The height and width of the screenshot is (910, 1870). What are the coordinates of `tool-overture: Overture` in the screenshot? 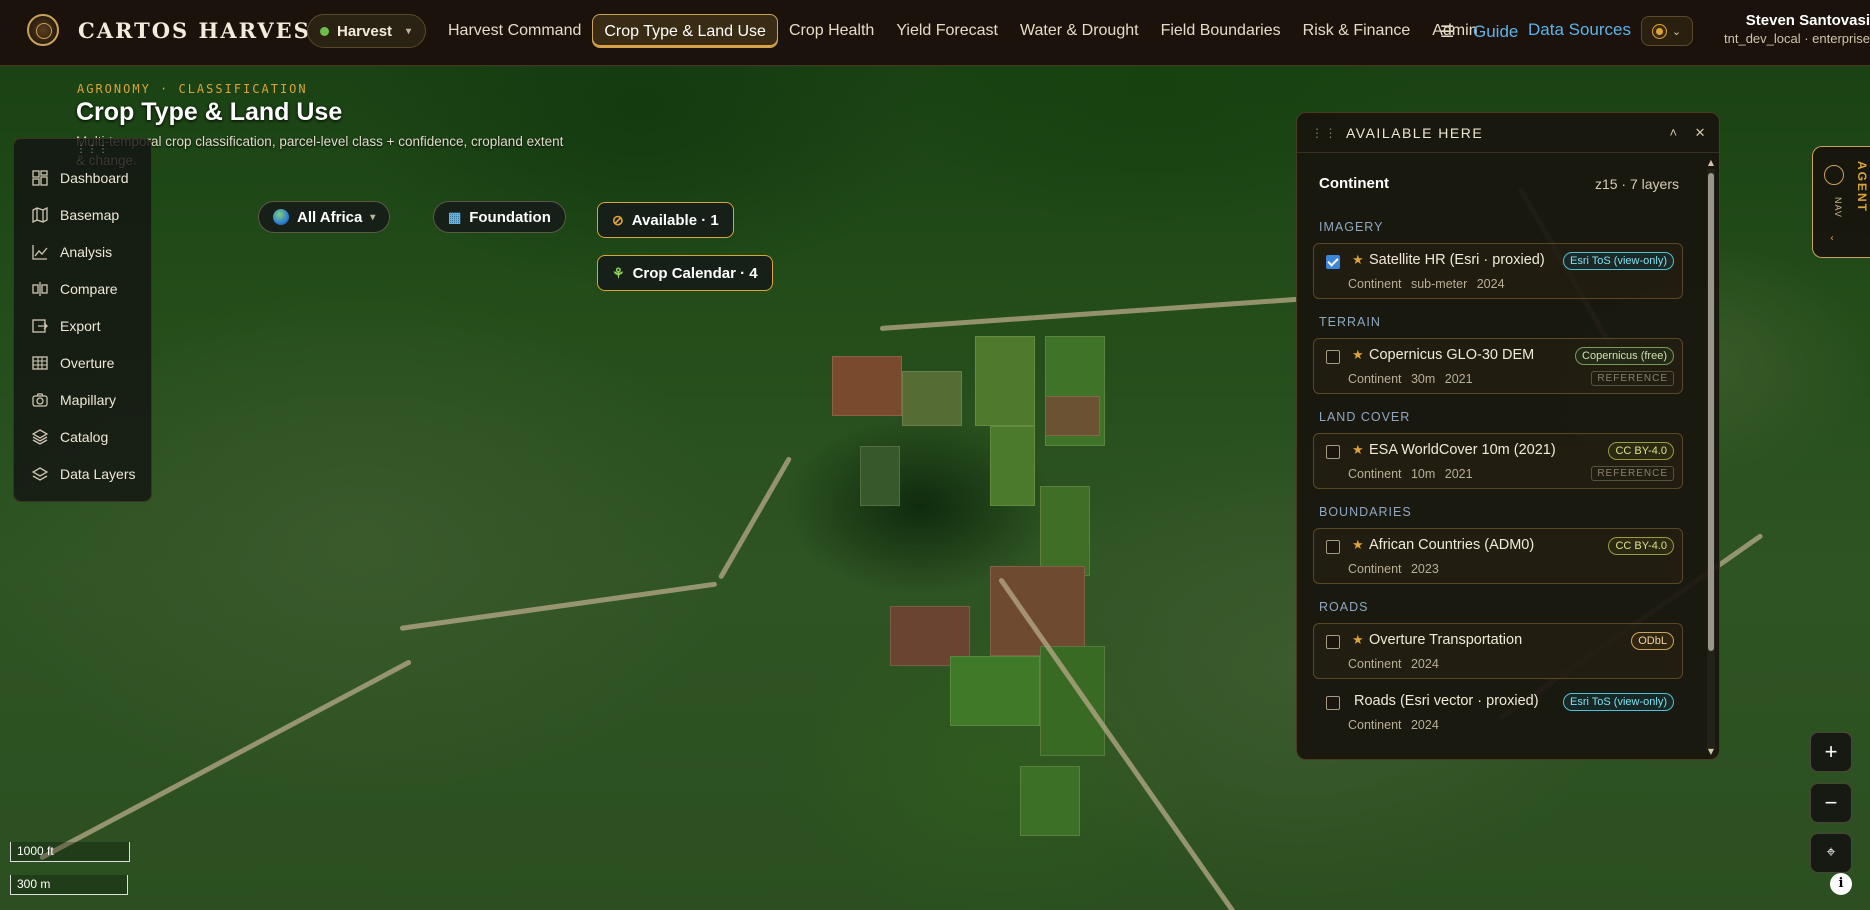 It's located at (82, 362).